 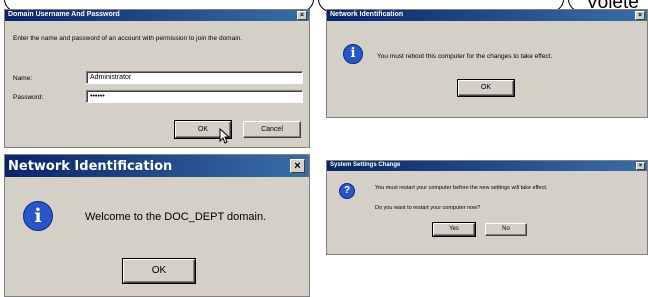 What do you see at coordinates (272, 129) in the screenshot?
I see `cancel-button: Cancel` at bounding box center [272, 129].